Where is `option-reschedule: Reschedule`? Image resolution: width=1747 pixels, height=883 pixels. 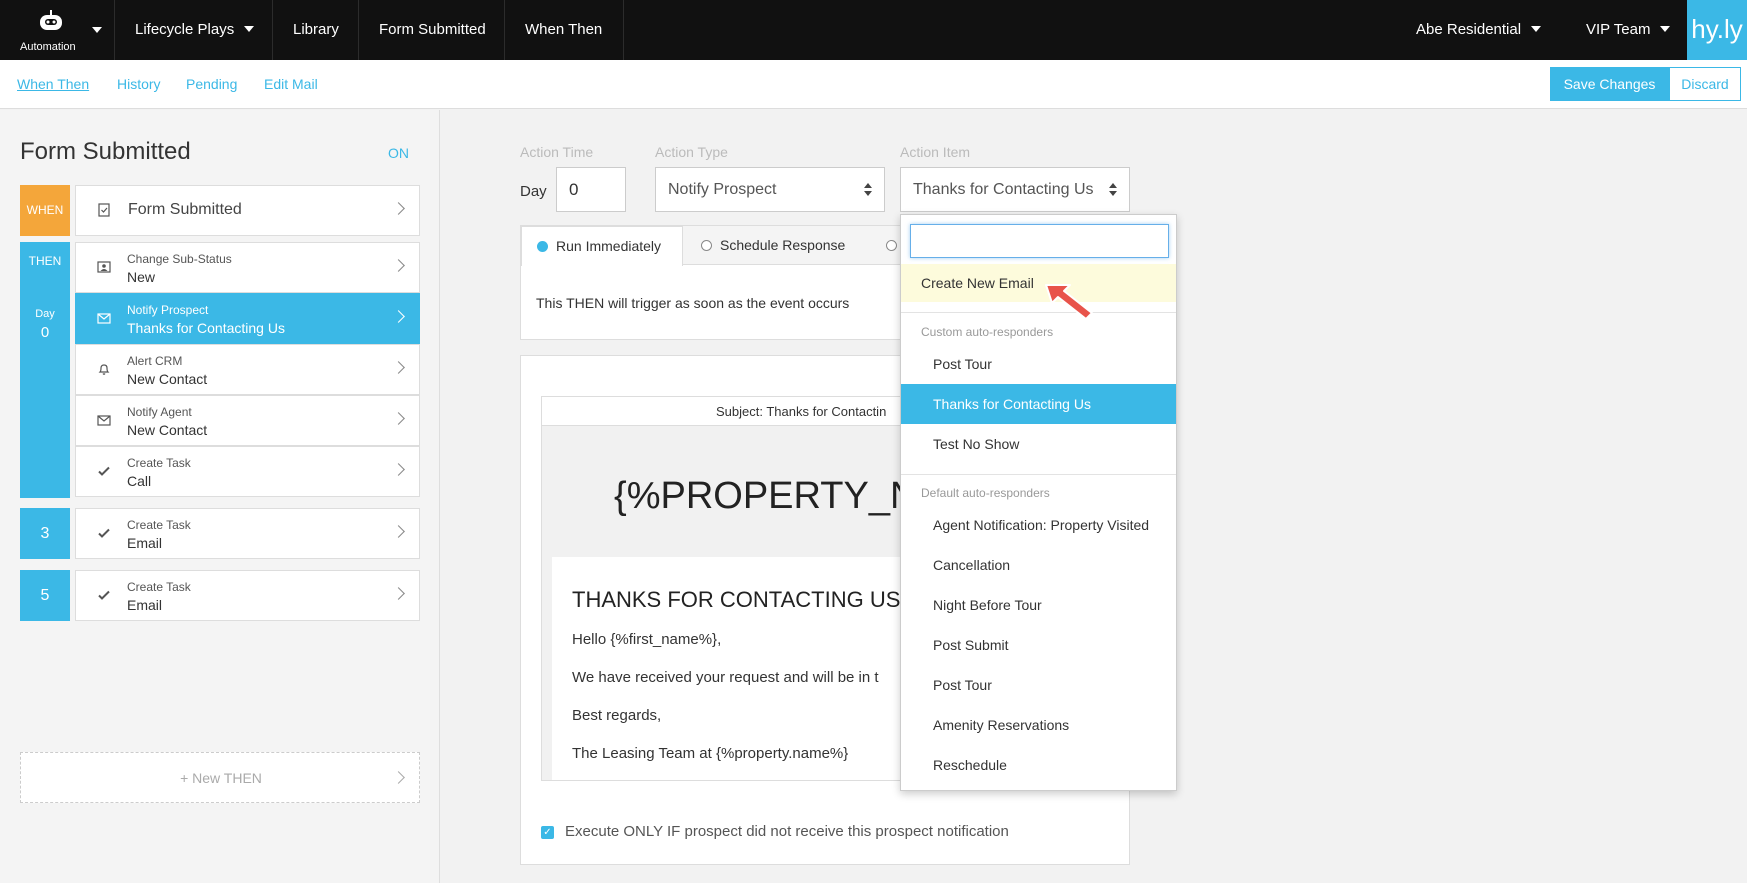
option-reschedule: Reschedule is located at coordinates (1038, 765).